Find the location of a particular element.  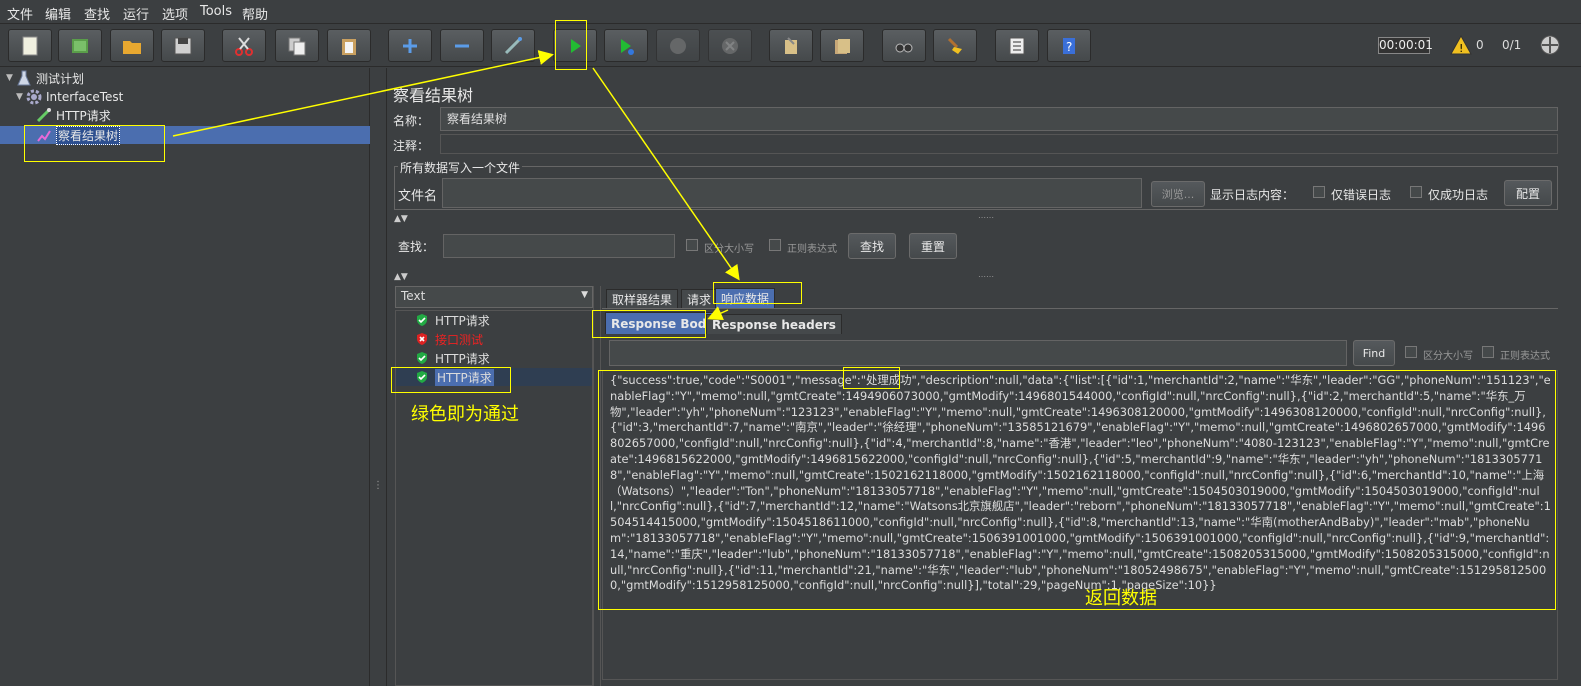

warning-count: 0 is located at coordinates (1480, 45).